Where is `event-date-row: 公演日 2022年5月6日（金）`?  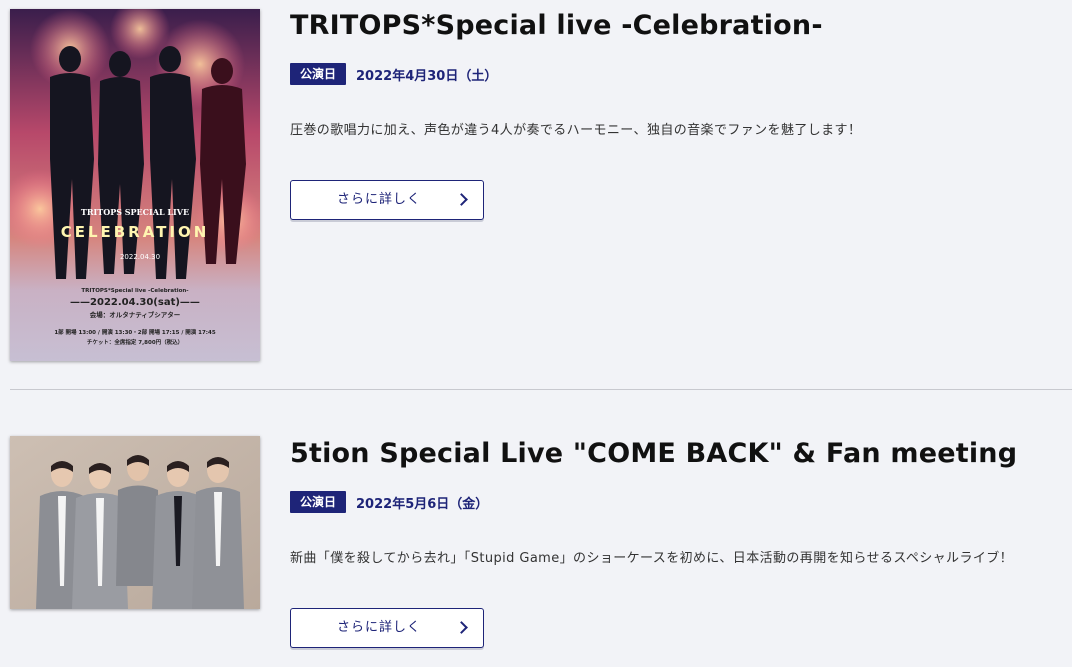 event-date-row: 公演日 2022年5月6日（金） is located at coordinates (389, 502).